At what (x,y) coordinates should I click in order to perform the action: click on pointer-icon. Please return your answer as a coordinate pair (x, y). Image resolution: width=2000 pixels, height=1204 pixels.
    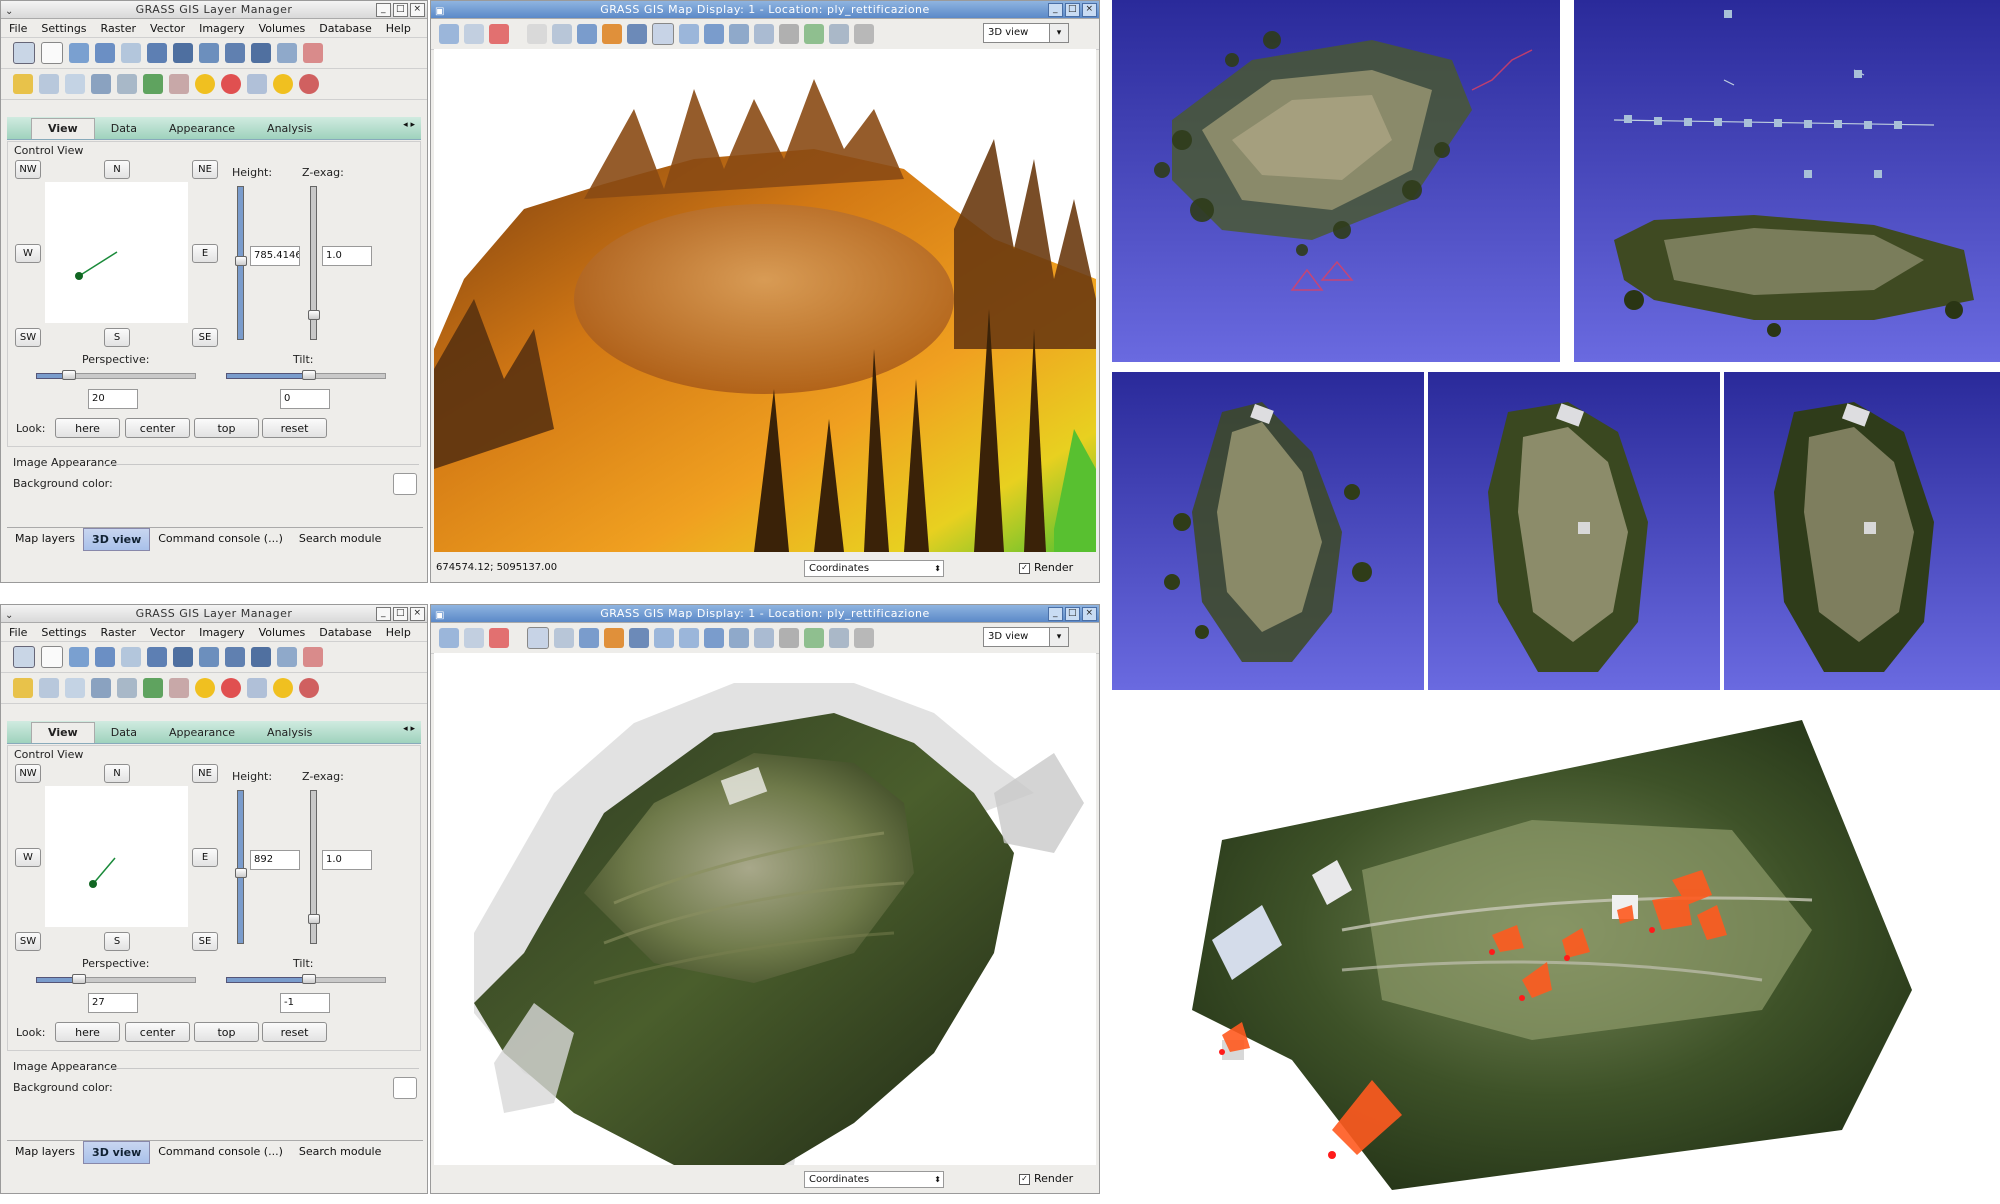
    Looking at the image, I should click on (538, 638).